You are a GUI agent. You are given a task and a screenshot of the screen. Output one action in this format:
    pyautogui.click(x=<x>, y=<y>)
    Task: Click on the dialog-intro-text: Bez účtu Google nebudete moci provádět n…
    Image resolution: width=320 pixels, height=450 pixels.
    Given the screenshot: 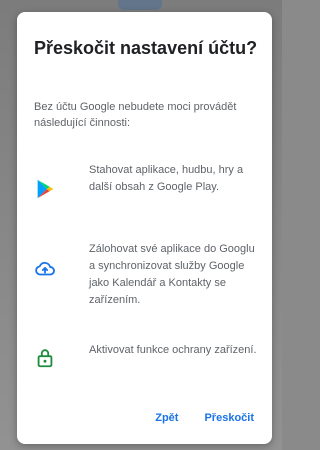 What is the action you would take?
    pyautogui.click(x=135, y=115)
    